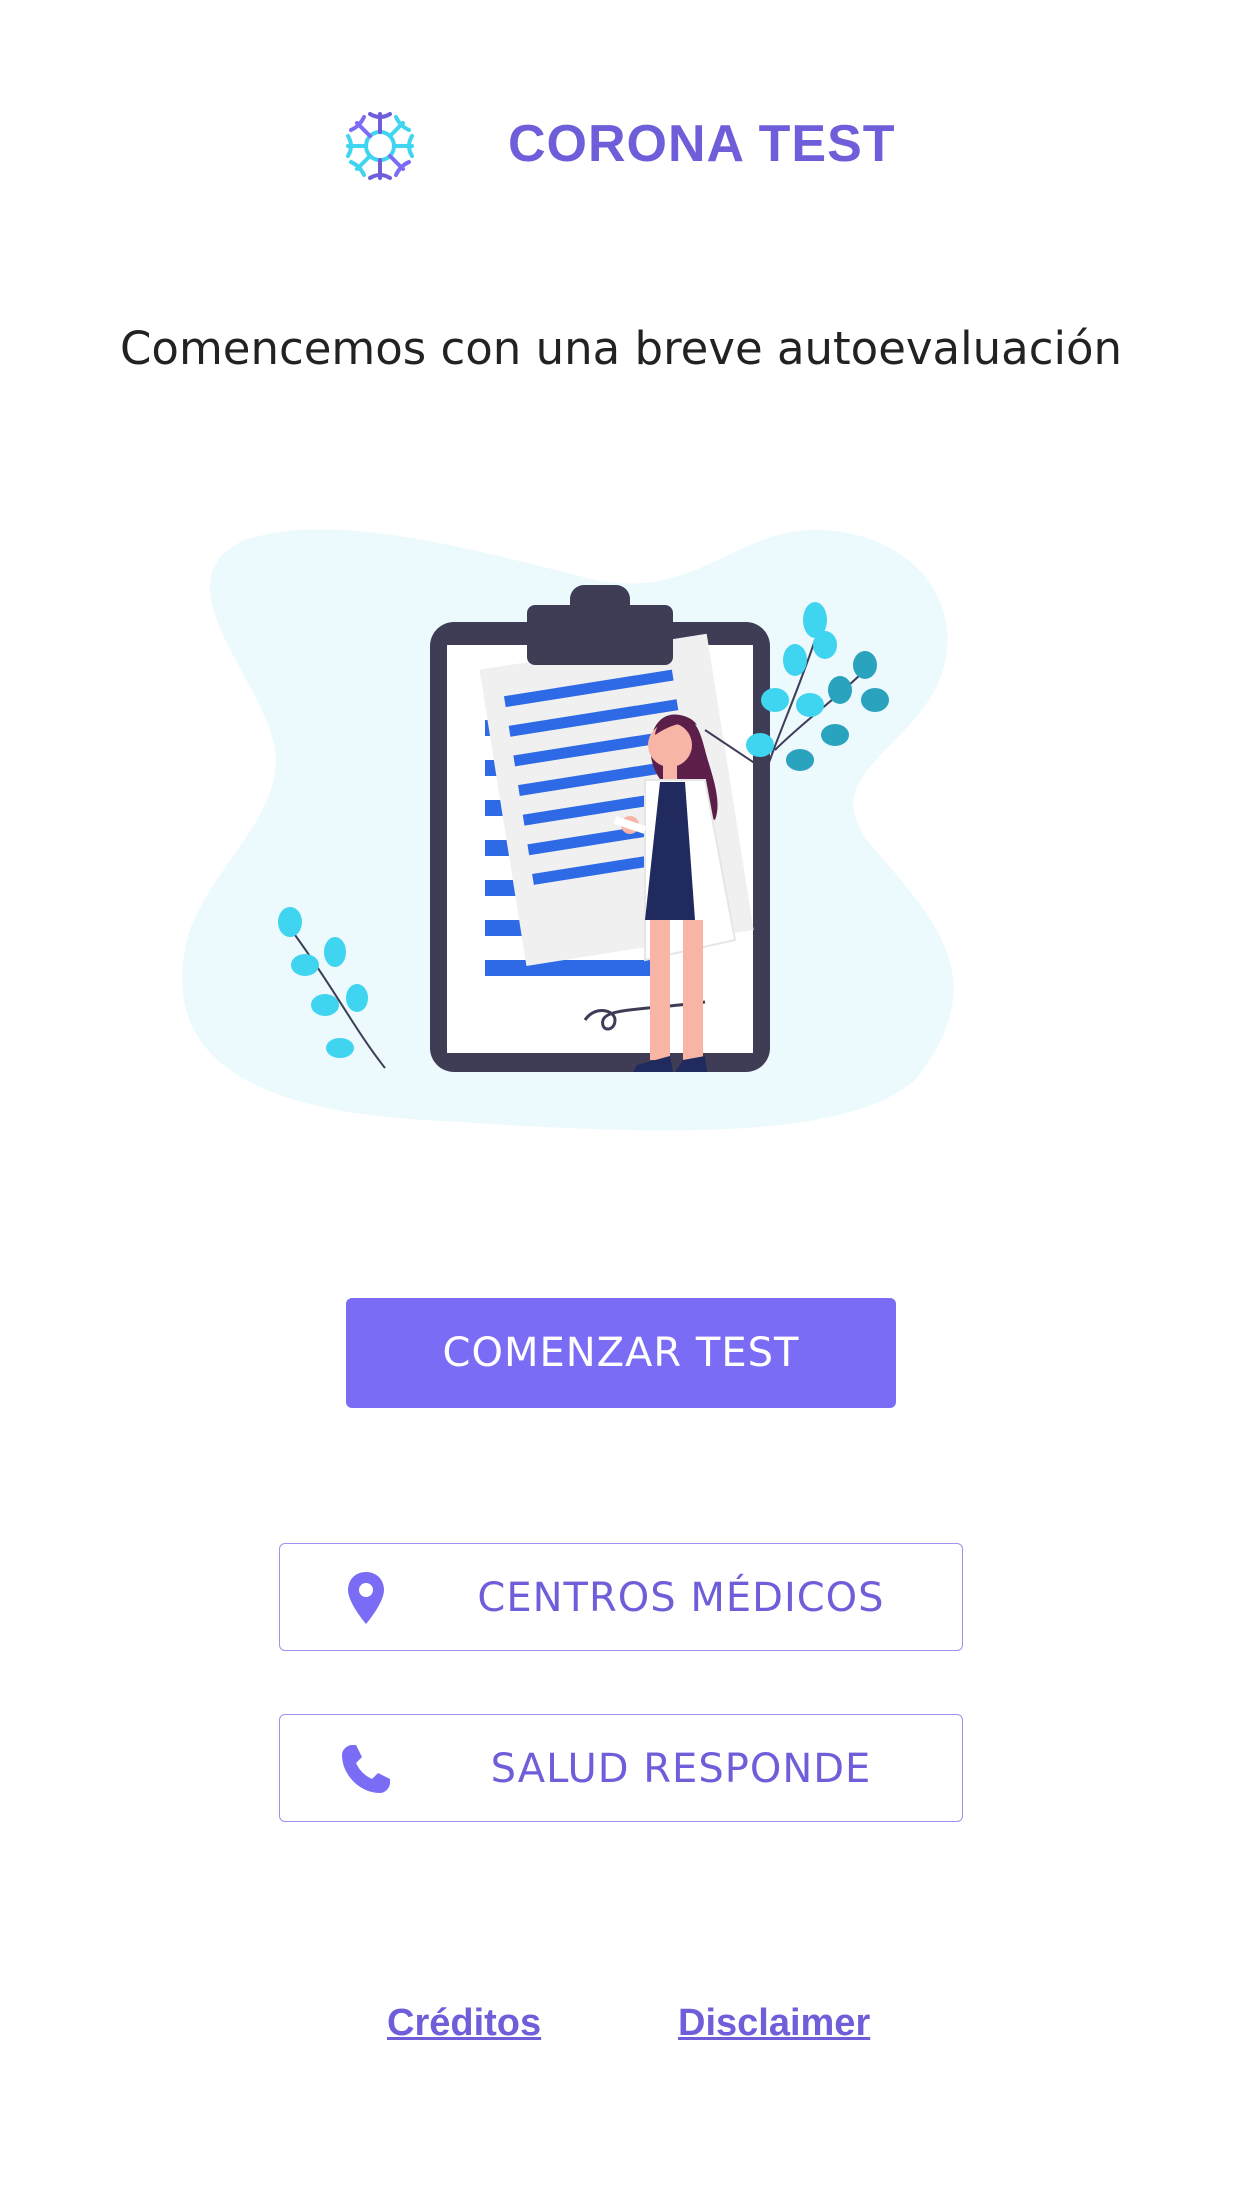  I want to click on location-pin-icon, so click(366, 1598).